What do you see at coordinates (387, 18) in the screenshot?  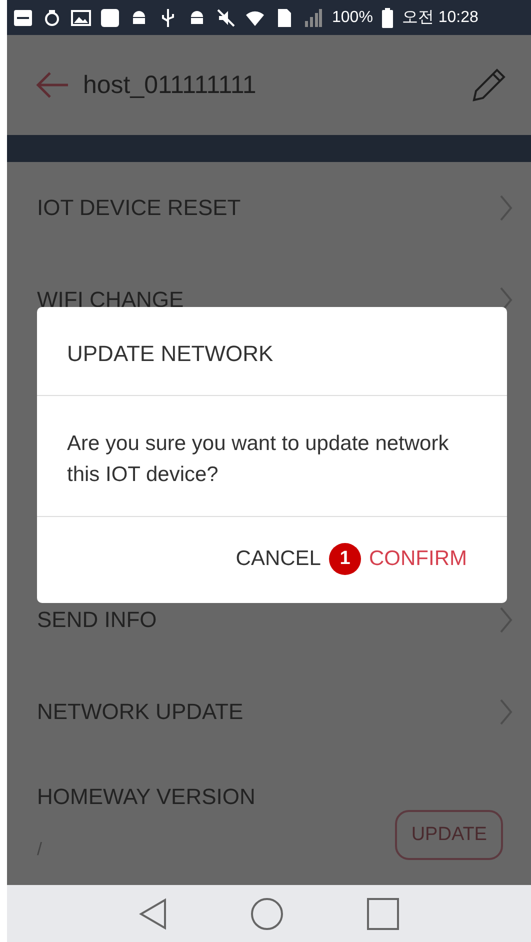 I see `battery-icon` at bounding box center [387, 18].